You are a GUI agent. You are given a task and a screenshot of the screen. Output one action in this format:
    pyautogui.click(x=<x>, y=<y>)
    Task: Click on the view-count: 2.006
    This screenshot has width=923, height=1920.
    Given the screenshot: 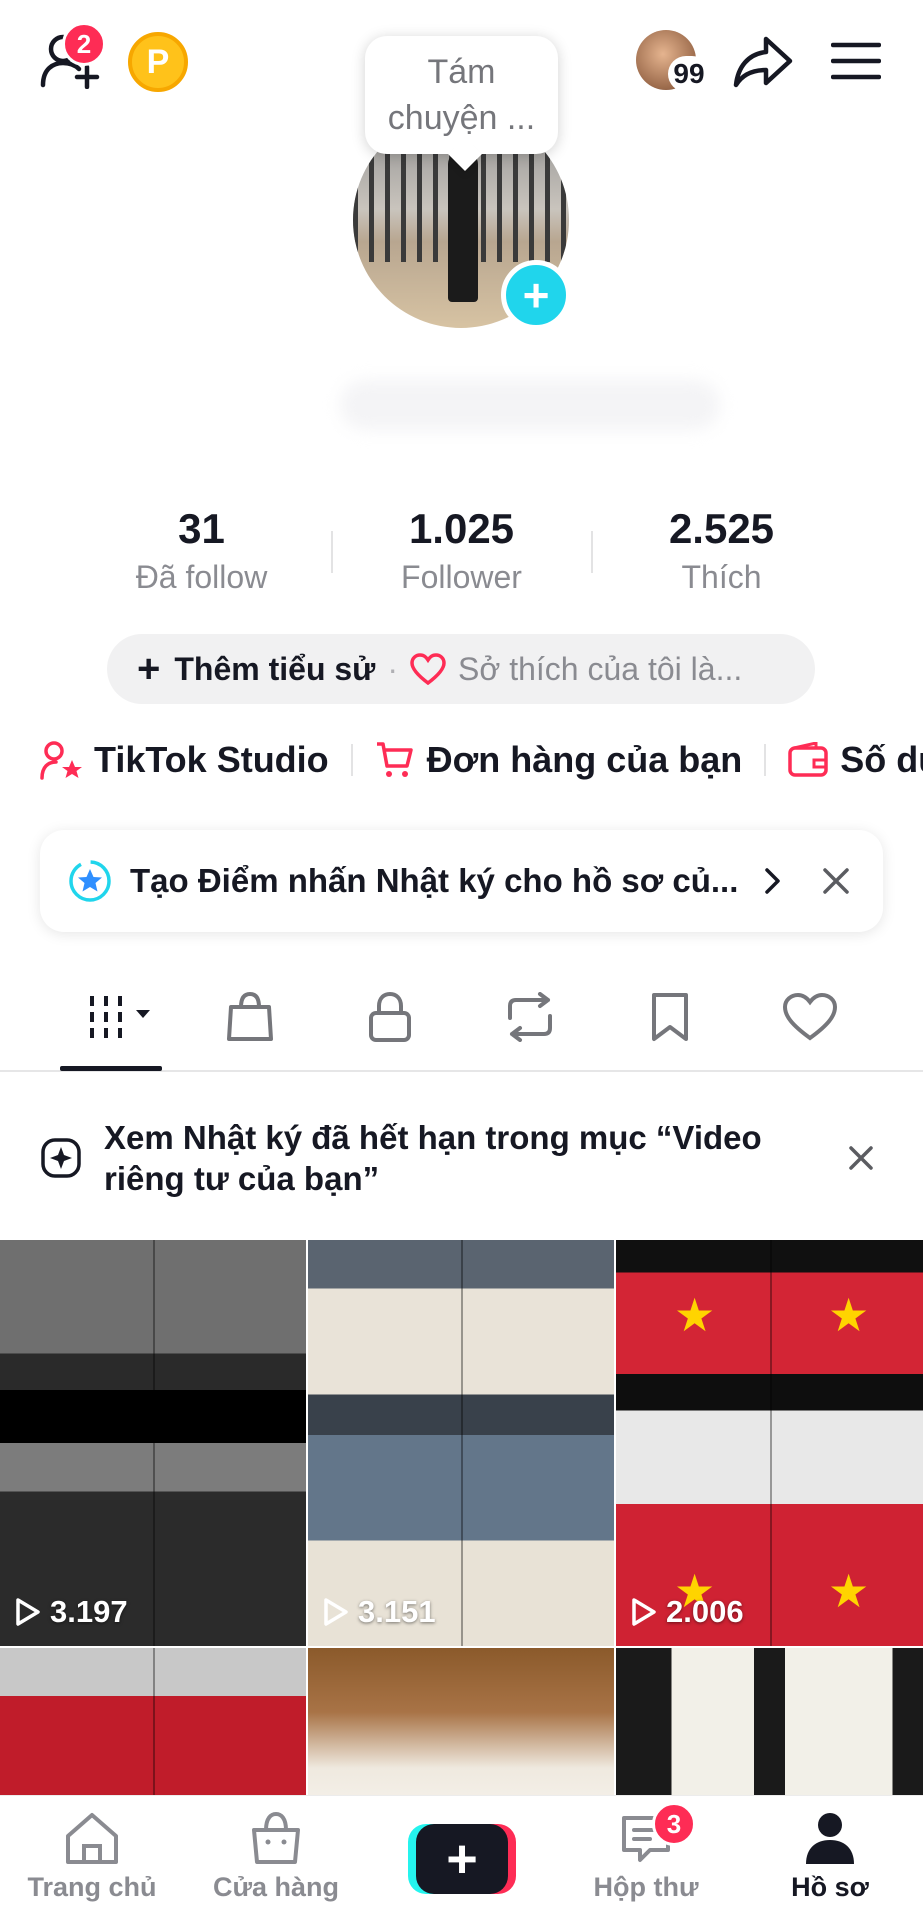 What is the action you would take?
    pyautogui.click(x=687, y=1612)
    